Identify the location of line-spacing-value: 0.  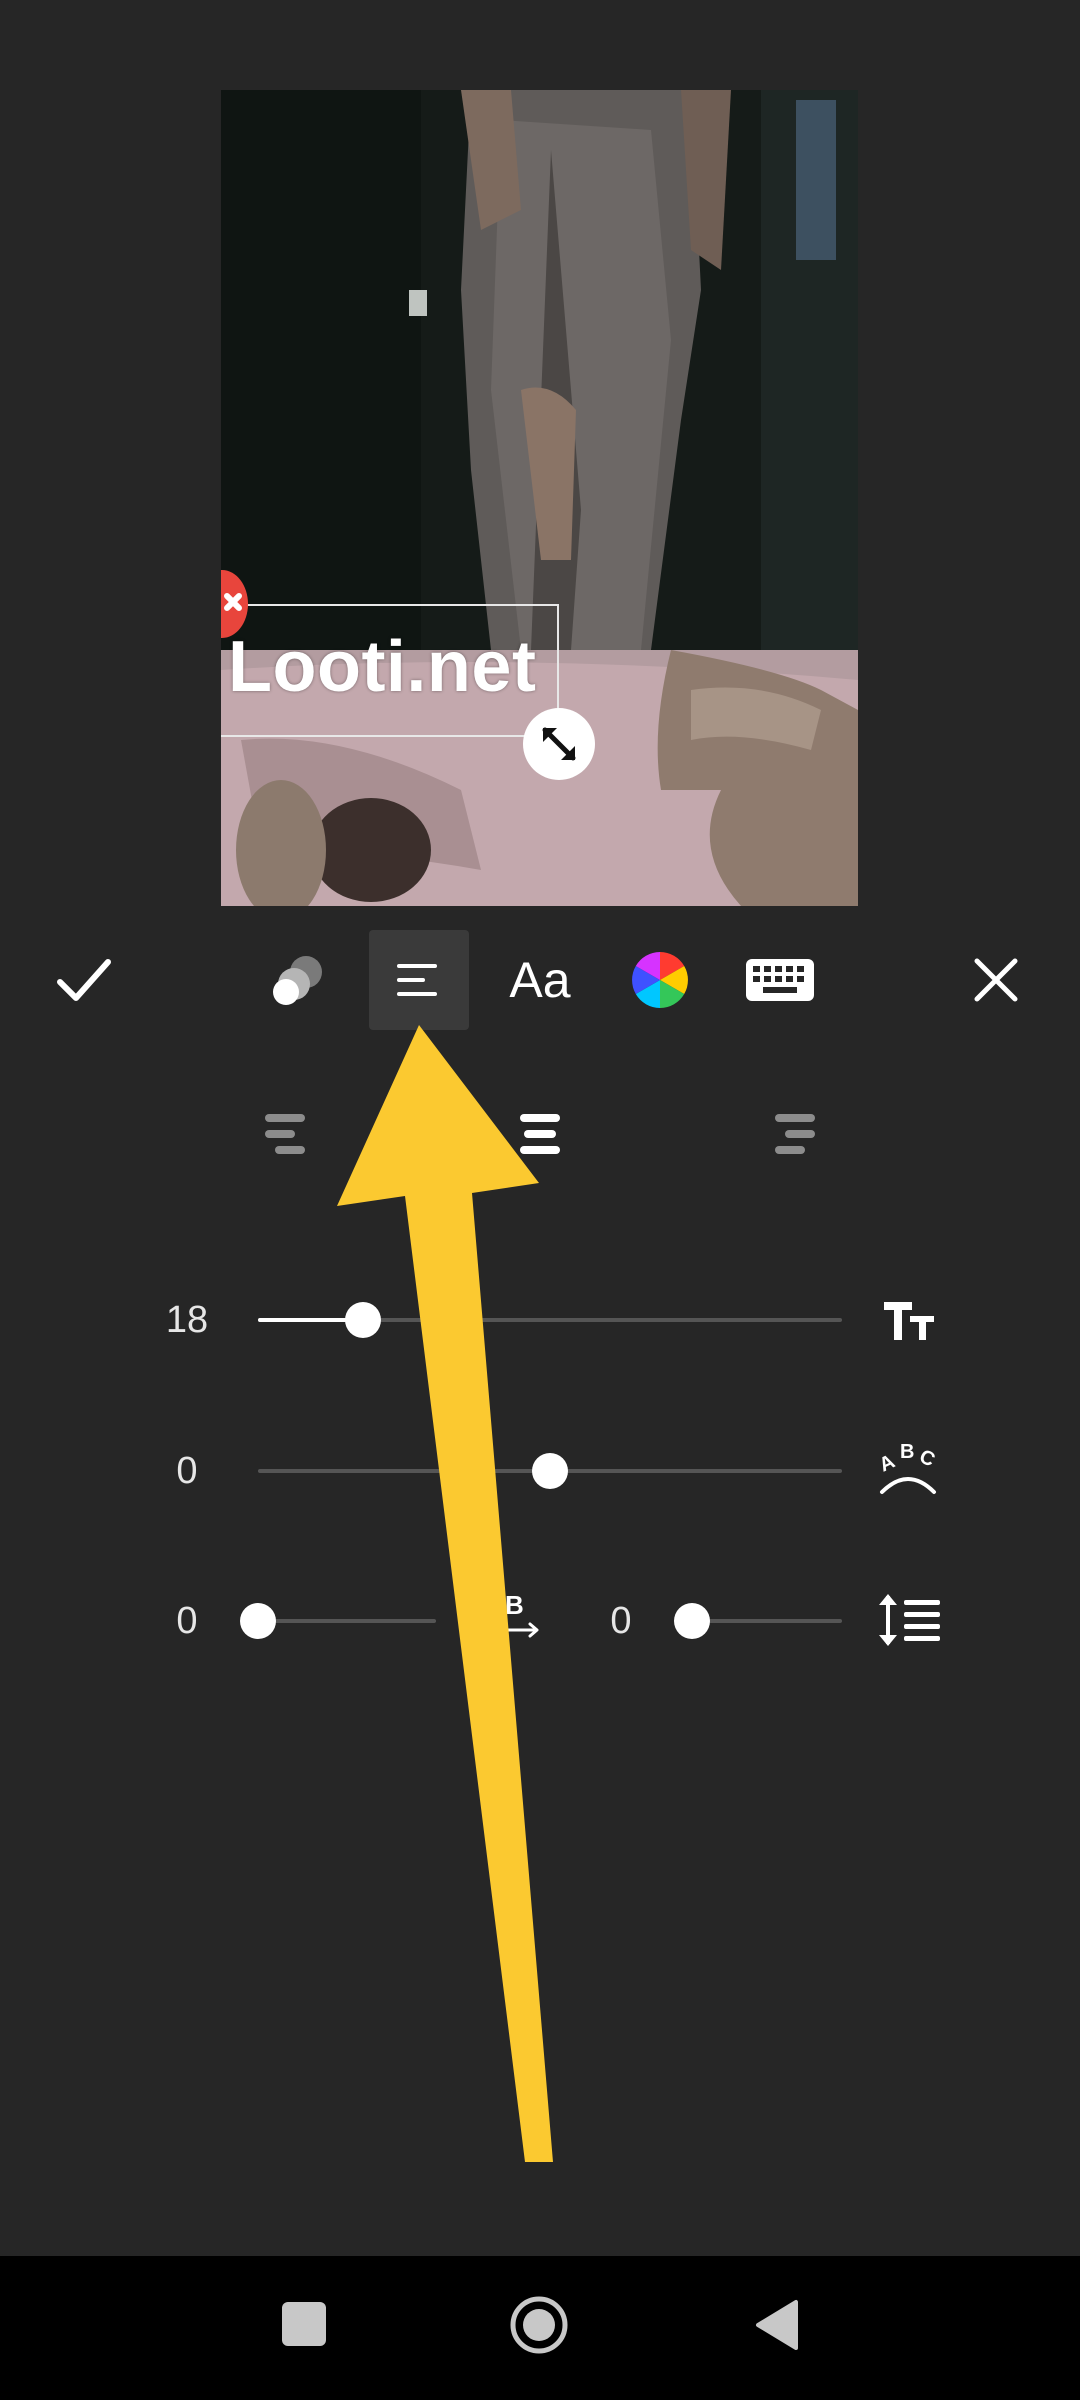
(621, 1621).